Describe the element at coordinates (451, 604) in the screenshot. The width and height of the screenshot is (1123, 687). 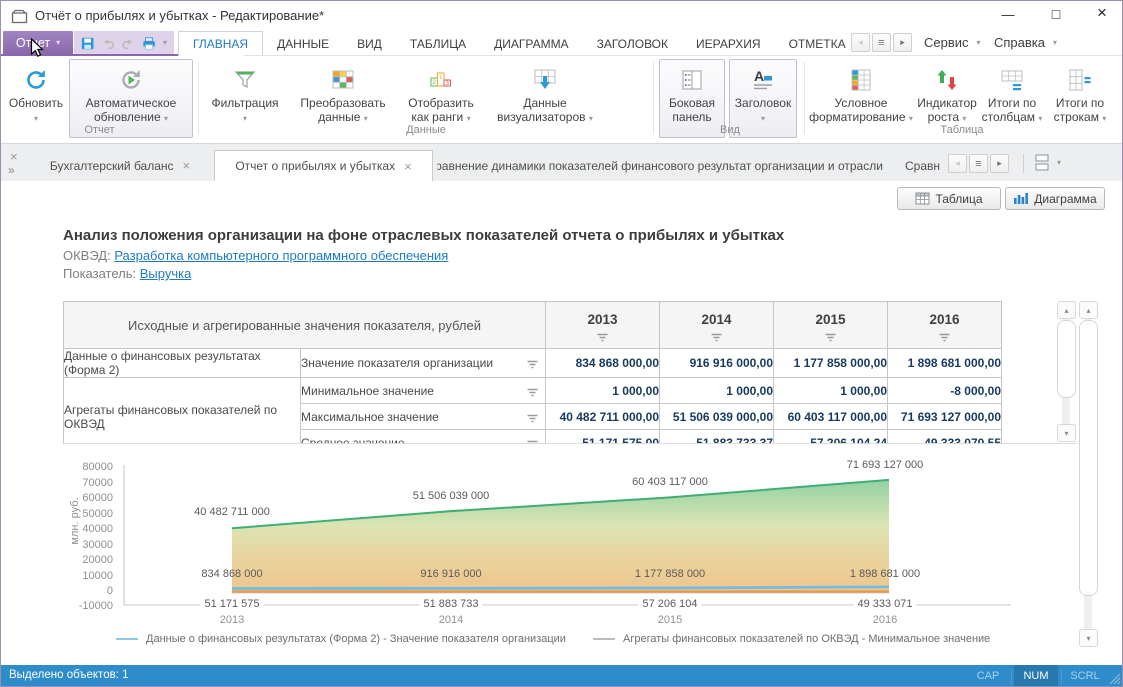
I see `data-label-avg: 51 883 733` at that location.